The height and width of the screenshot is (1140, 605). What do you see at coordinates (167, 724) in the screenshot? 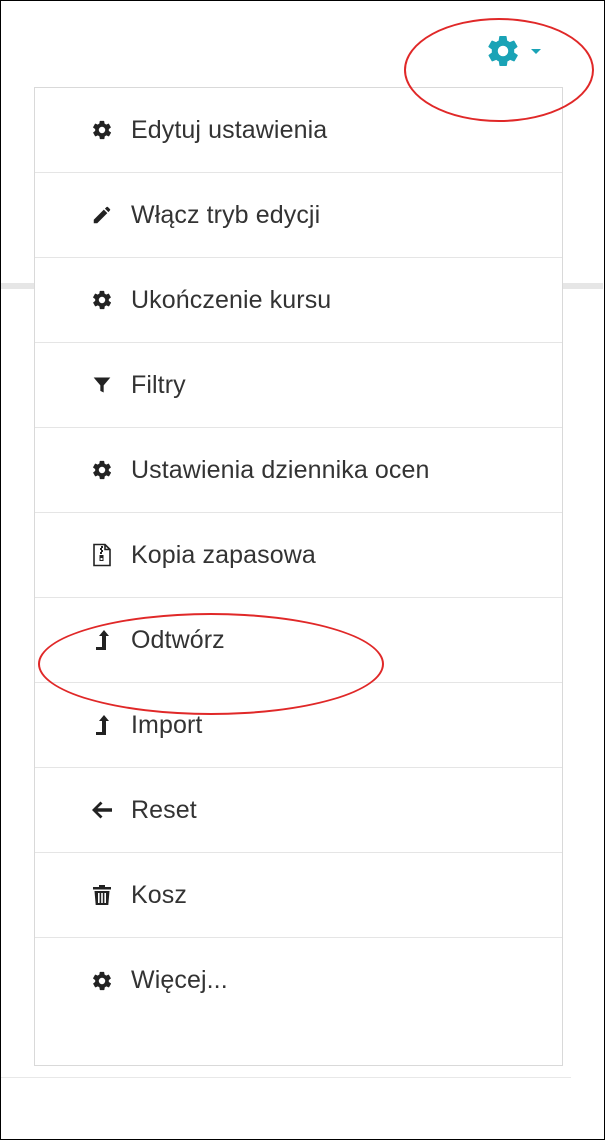
I see `menu-item-label: Import` at bounding box center [167, 724].